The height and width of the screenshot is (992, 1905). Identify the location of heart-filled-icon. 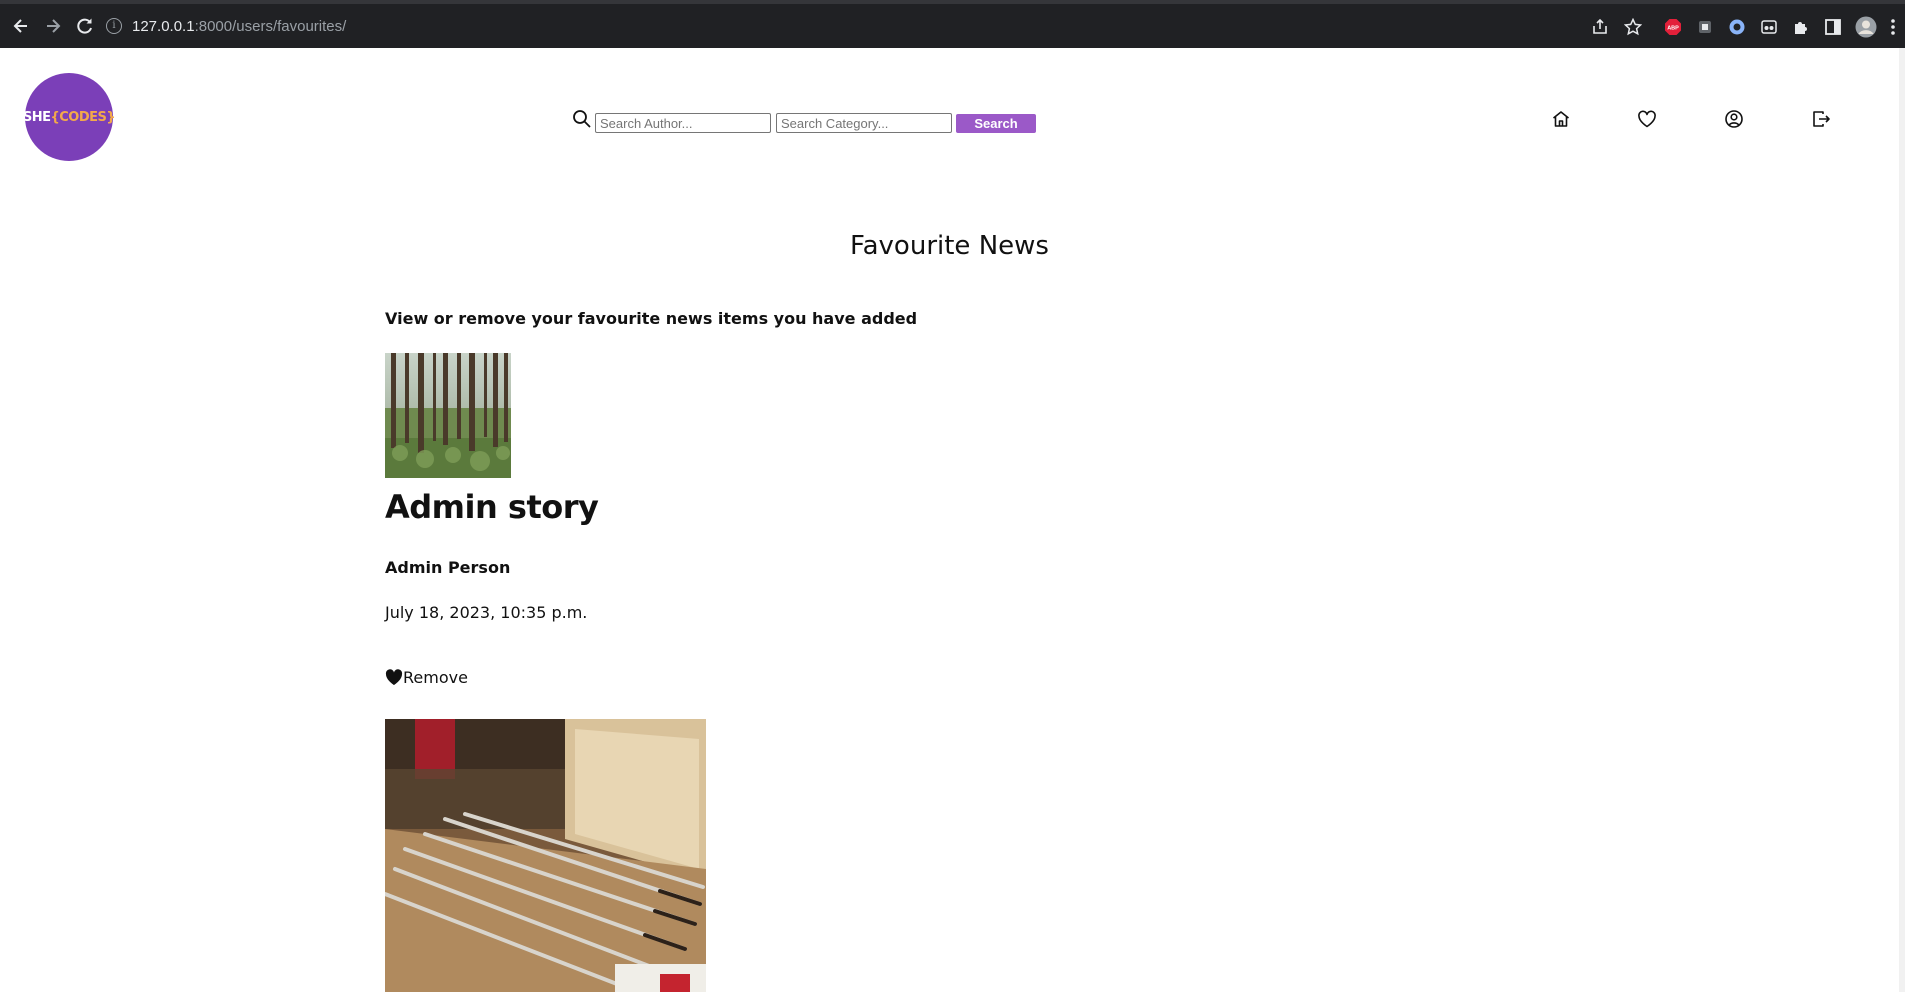
(394, 677).